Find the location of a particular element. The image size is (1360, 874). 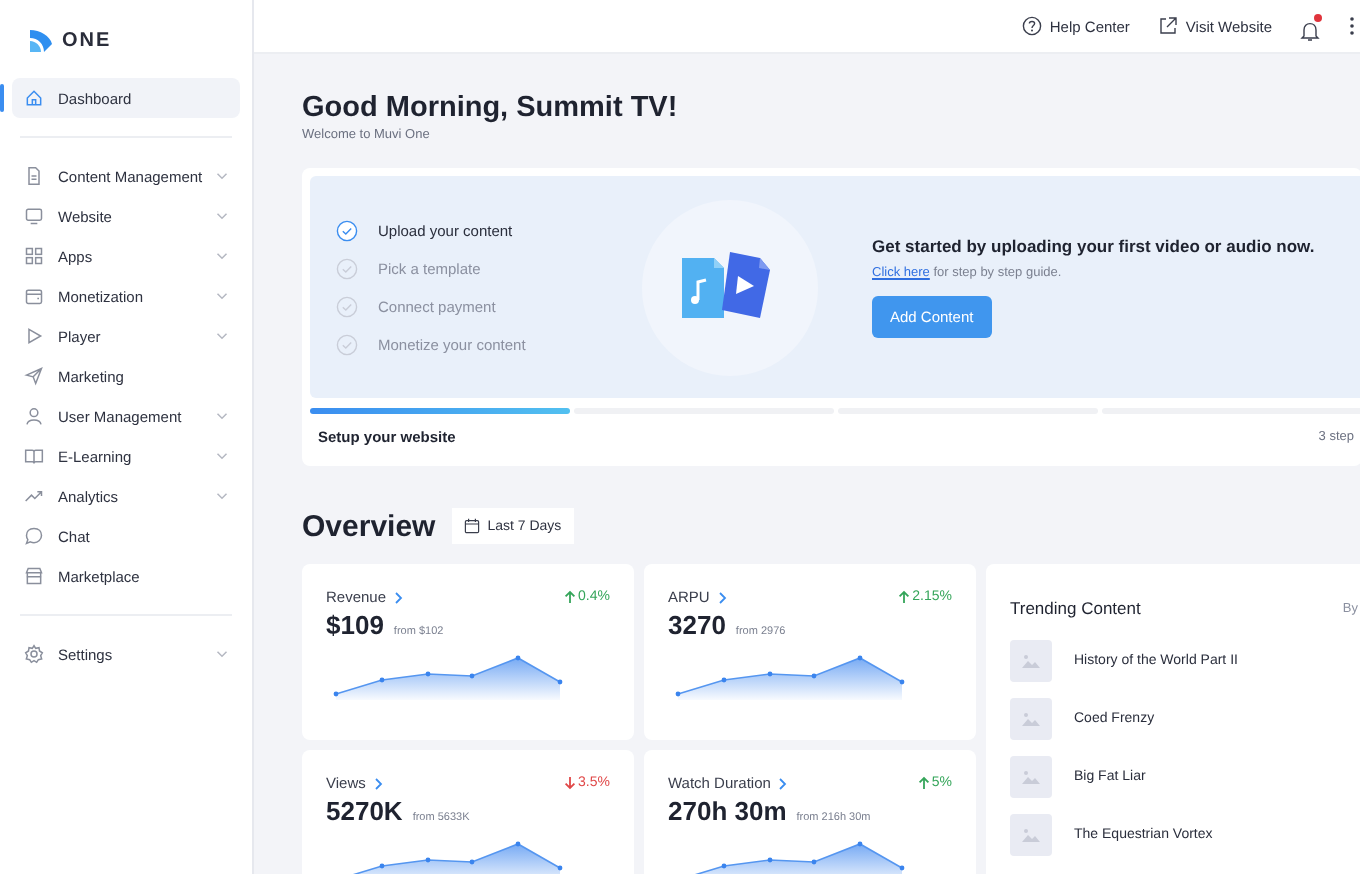

book-icon is located at coordinates (34, 456).